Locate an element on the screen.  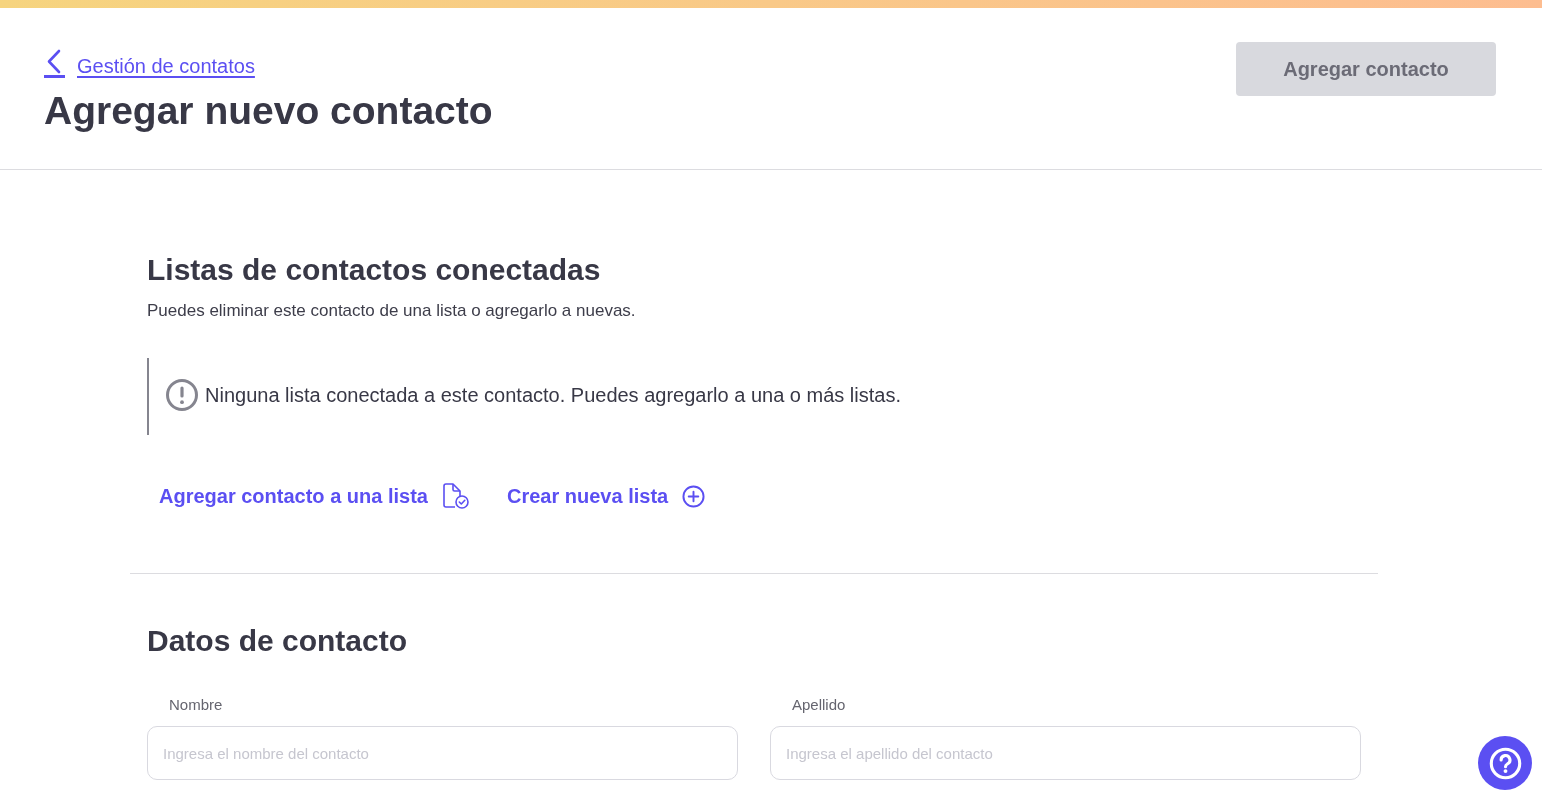
alert-icon is located at coordinates (182, 394).